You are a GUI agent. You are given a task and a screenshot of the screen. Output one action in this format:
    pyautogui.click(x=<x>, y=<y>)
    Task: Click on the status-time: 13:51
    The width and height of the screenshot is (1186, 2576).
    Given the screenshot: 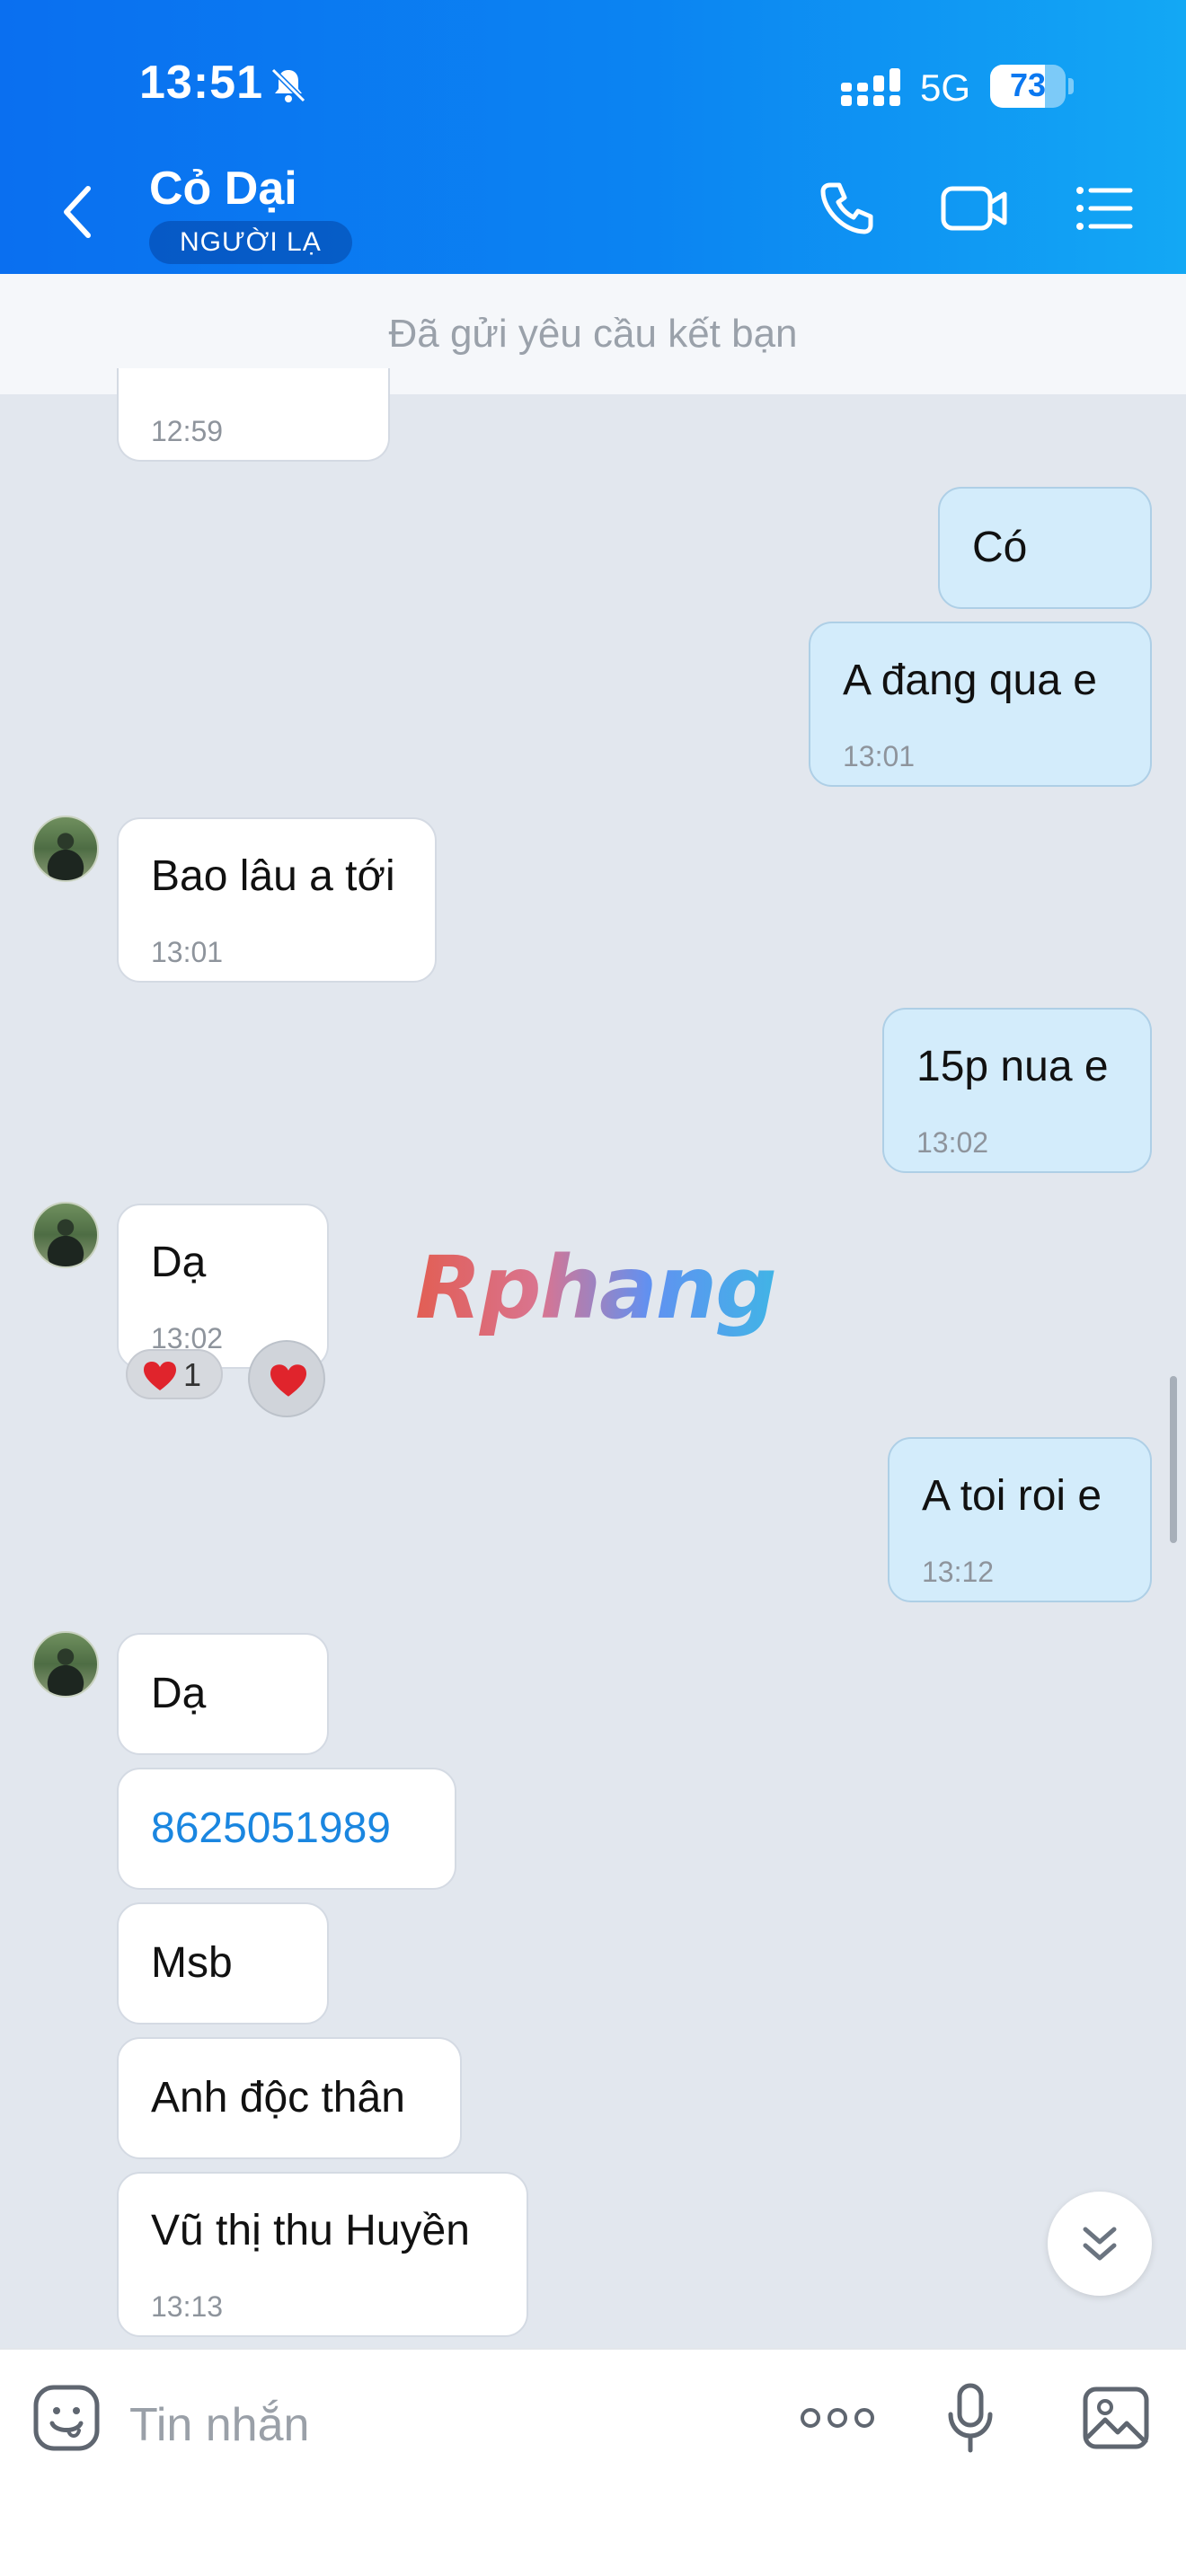 What is the action you would take?
    pyautogui.click(x=201, y=83)
    